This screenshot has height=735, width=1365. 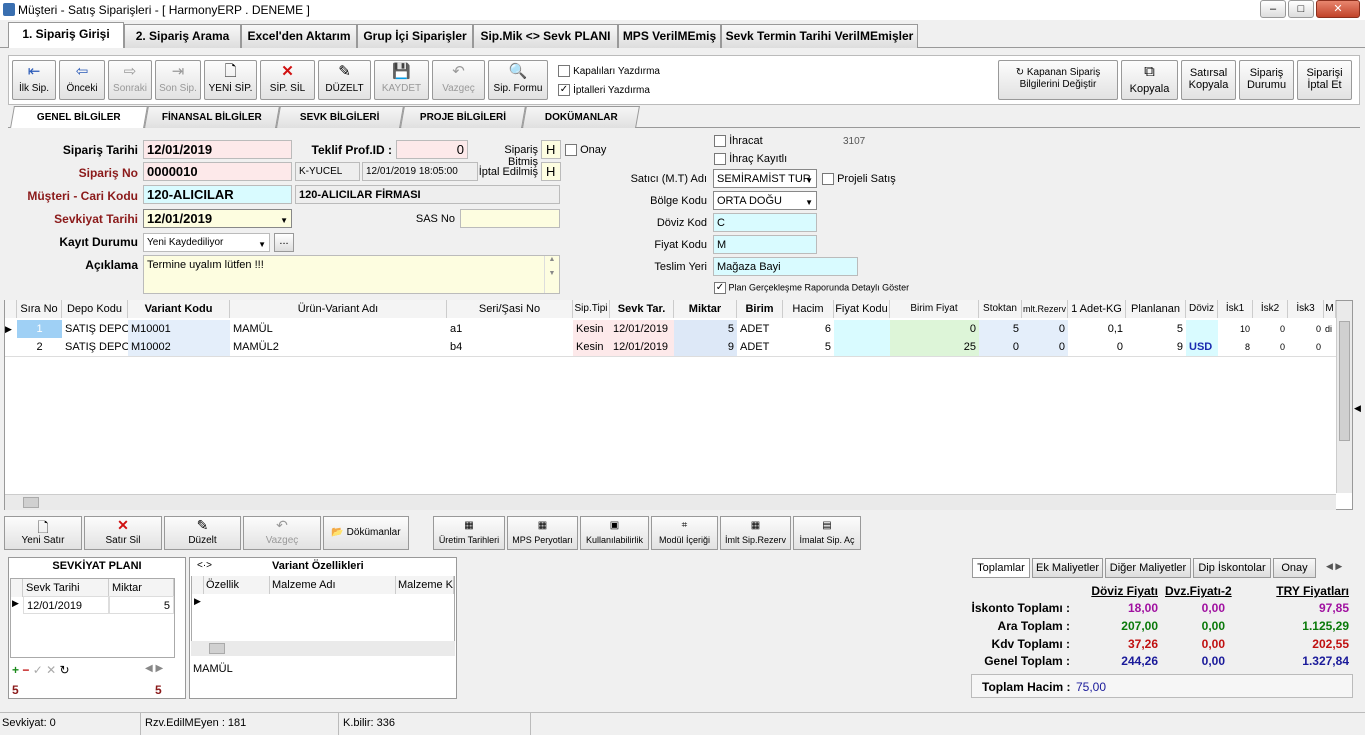 What do you see at coordinates (1235, 347) in the screenshot?
I see `grid-cell: 8` at bounding box center [1235, 347].